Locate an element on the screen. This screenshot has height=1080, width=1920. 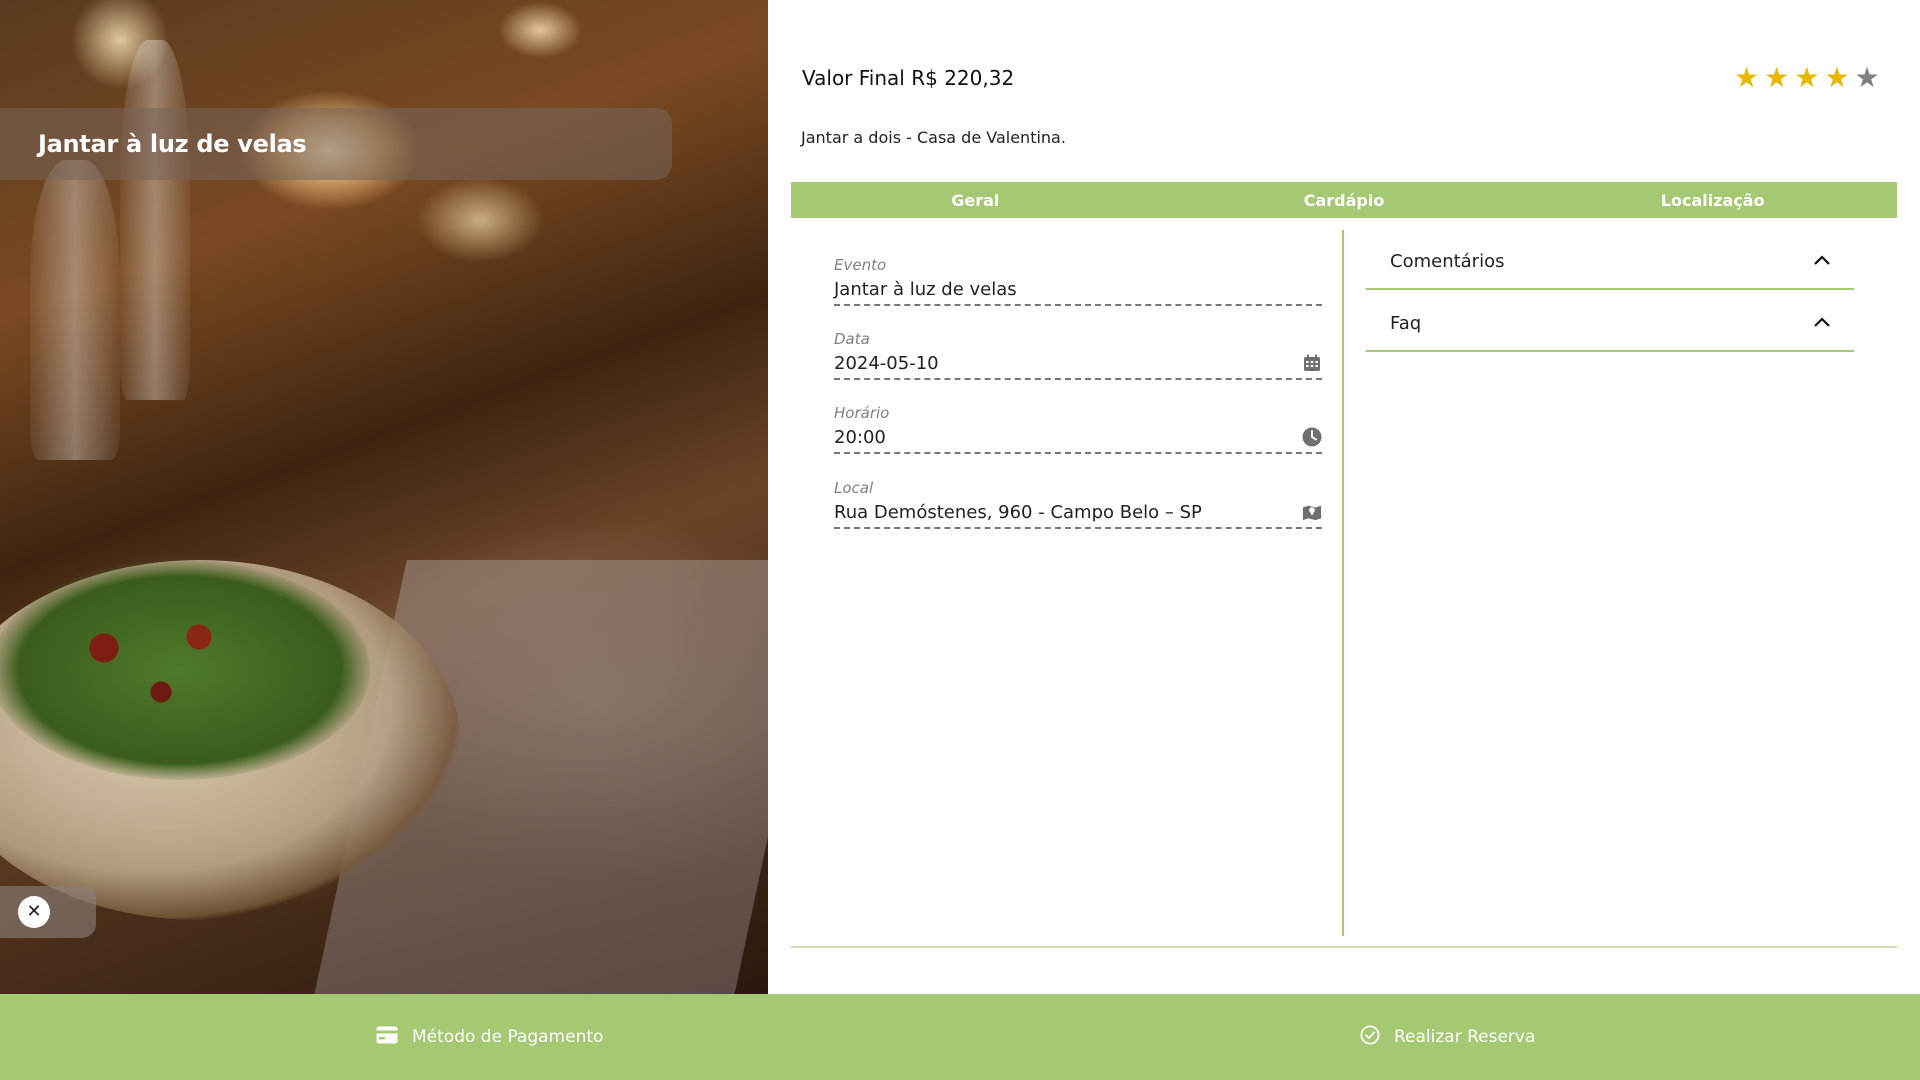
clock-icon is located at coordinates (1312, 437).